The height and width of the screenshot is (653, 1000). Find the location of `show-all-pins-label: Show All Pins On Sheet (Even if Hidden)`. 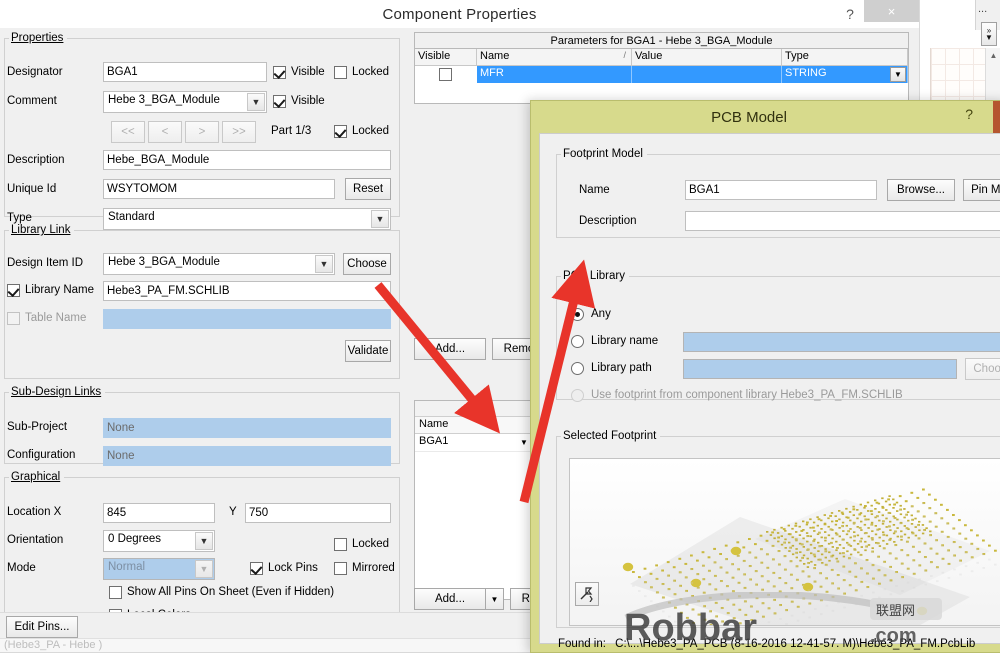

show-all-pins-label: Show All Pins On Sheet (Even if Hidden) is located at coordinates (231, 592).